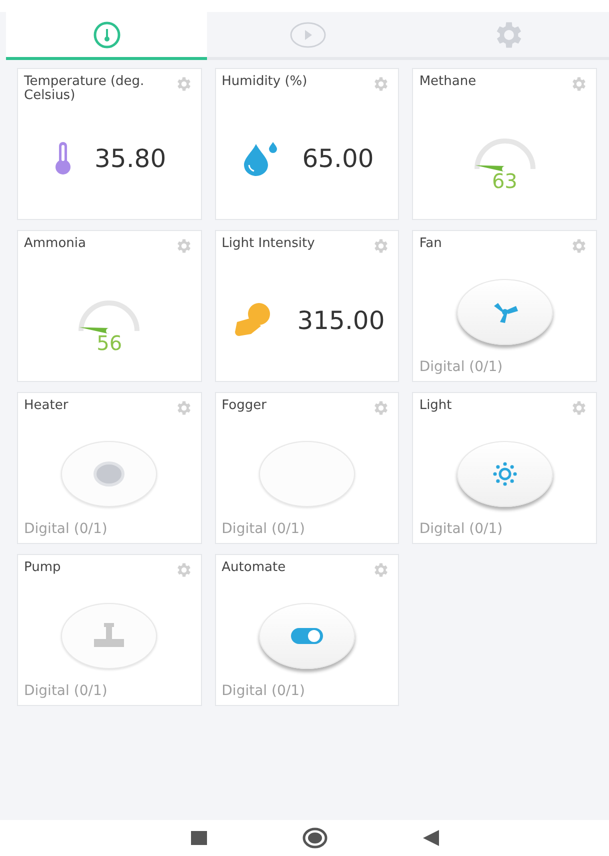 The height and width of the screenshot is (856, 609). Describe the element at coordinates (254, 569) in the screenshot. I see `widget-title: Automate` at that location.